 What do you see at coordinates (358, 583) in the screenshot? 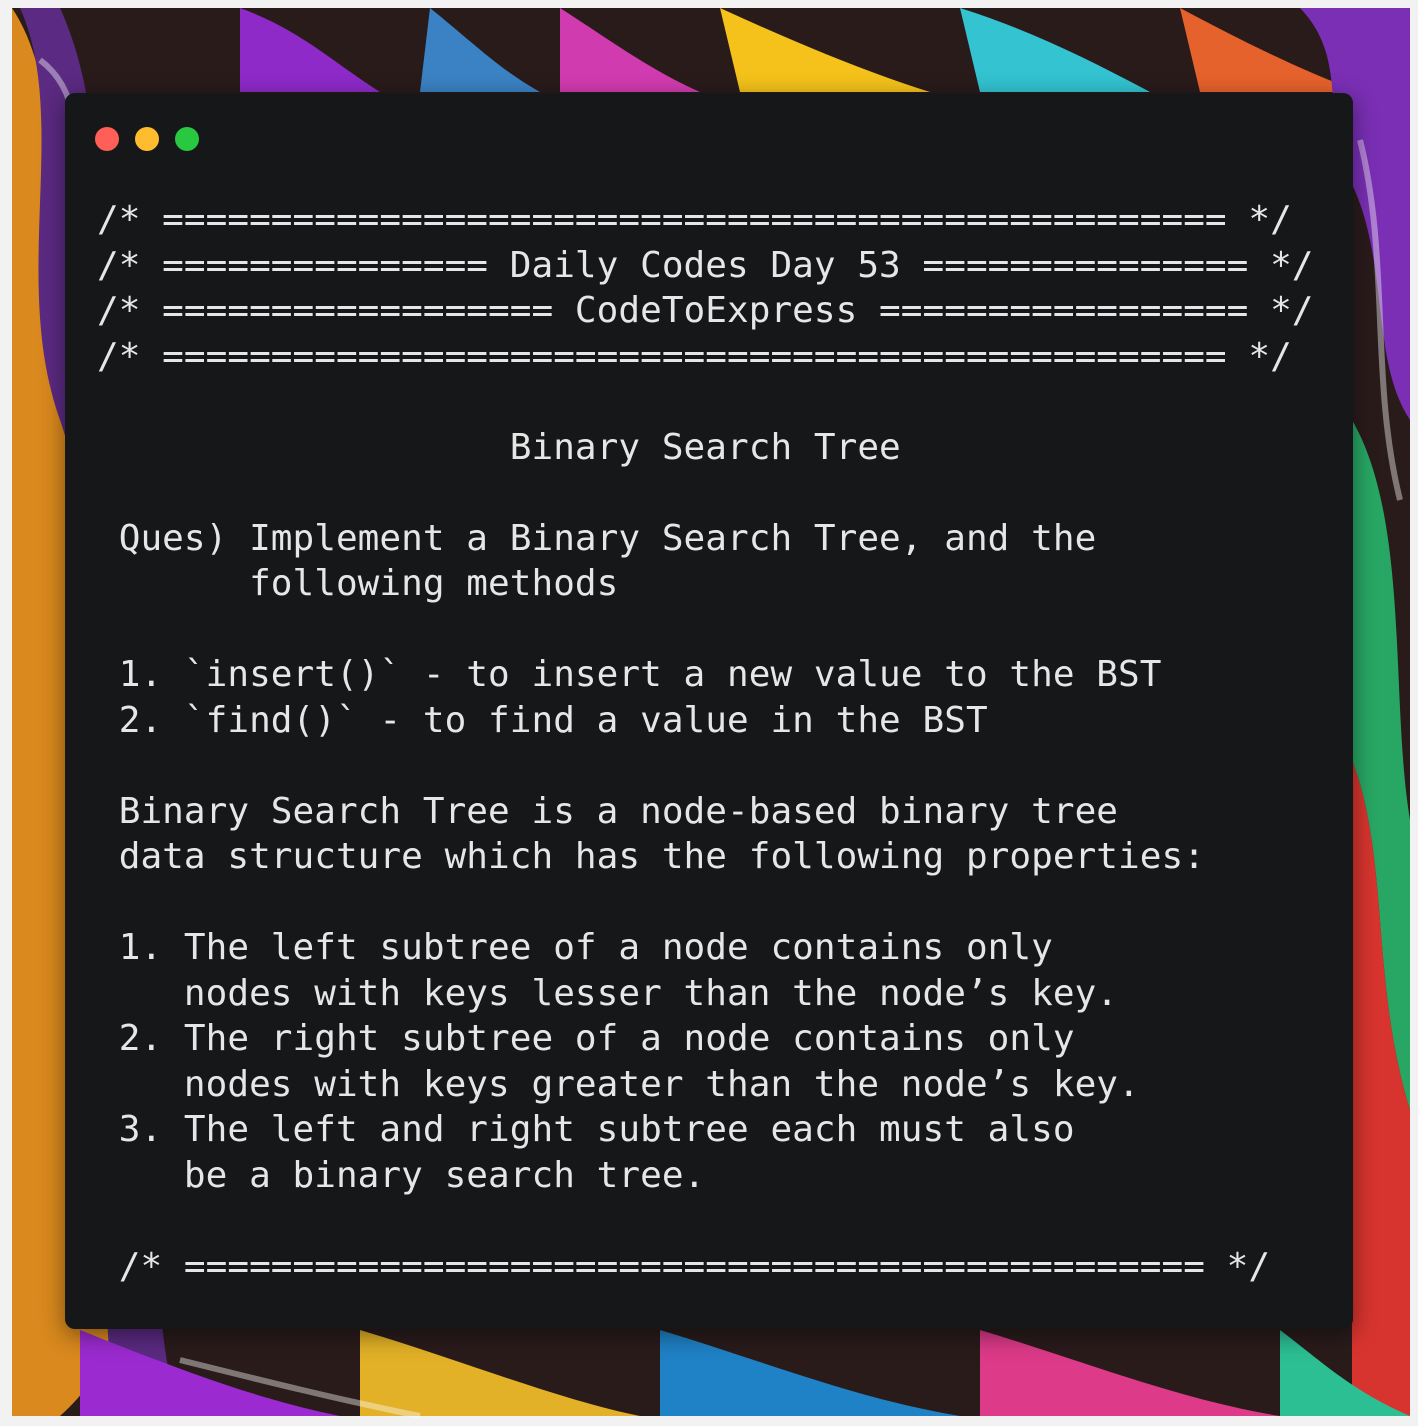
I see `question-line-2: following methods` at bounding box center [358, 583].